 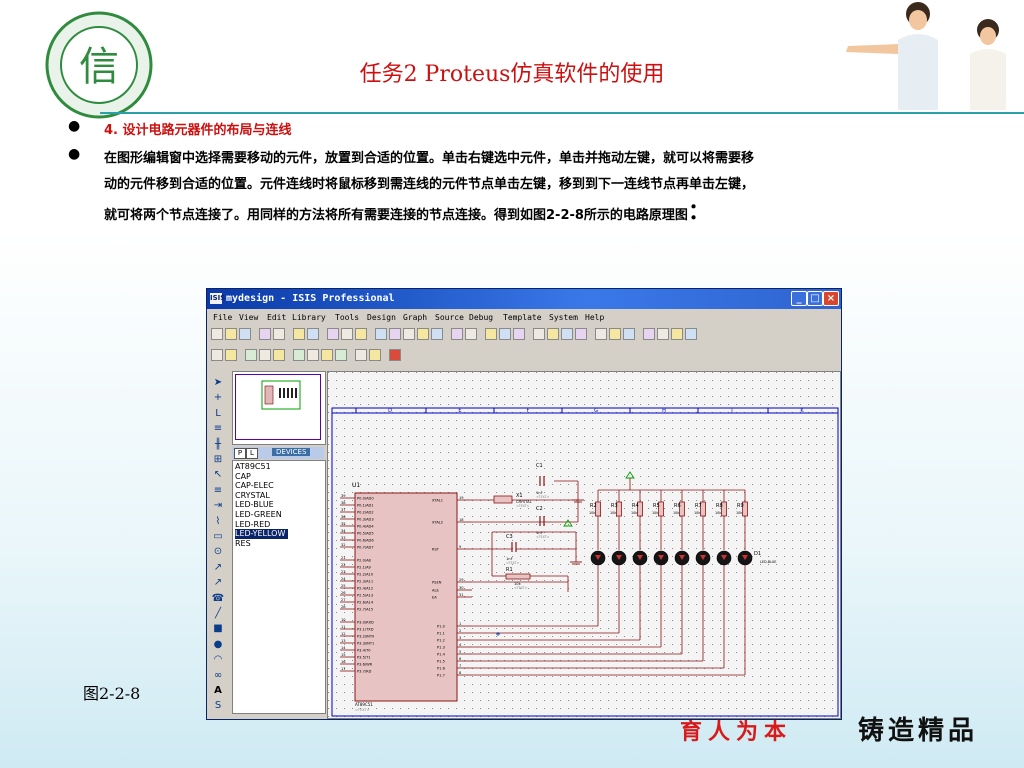 I want to click on netlist-icon, so click(x=279, y=355).